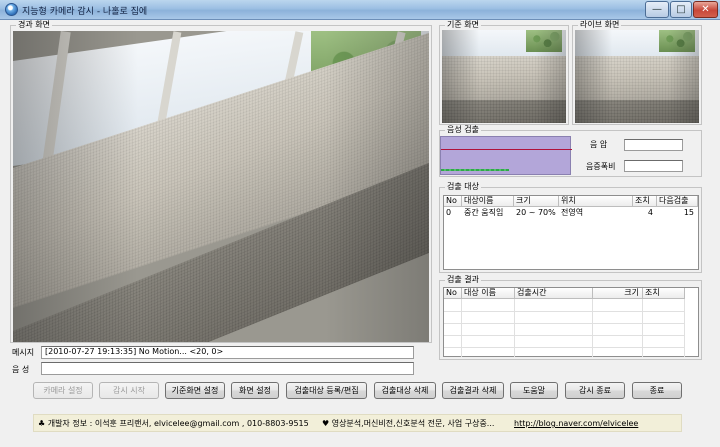  Describe the element at coordinates (475, 170) in the screenshot. I see `audio-level-trace` at that location.